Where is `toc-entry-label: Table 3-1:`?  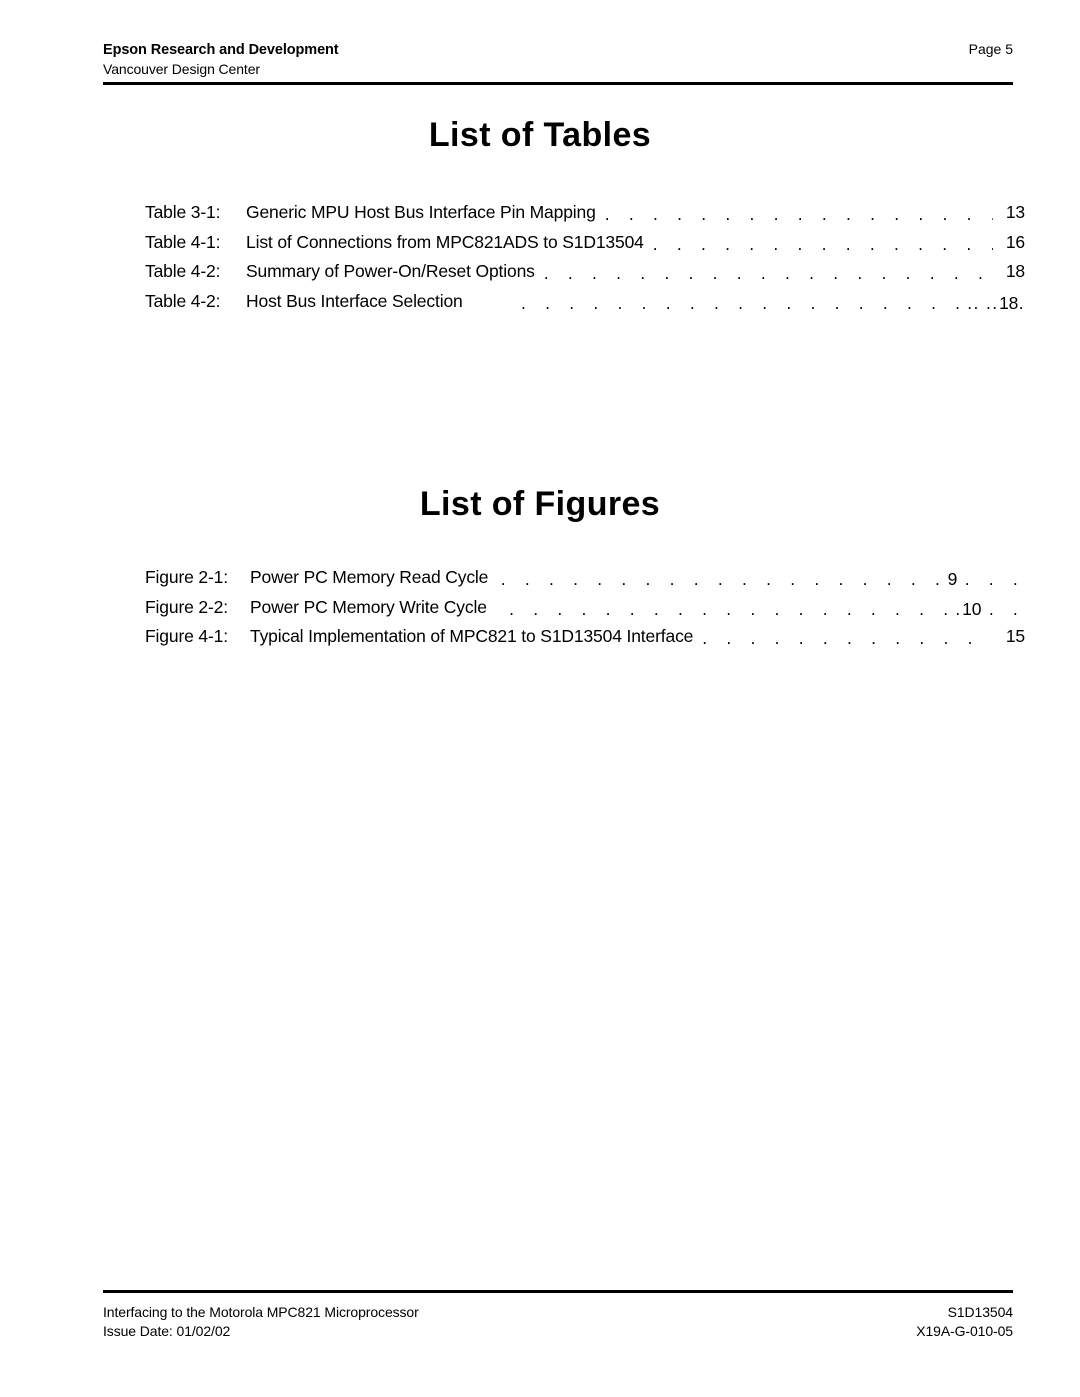
toc-entry-label: Table 3-1: is located at coordinates (183, 212).